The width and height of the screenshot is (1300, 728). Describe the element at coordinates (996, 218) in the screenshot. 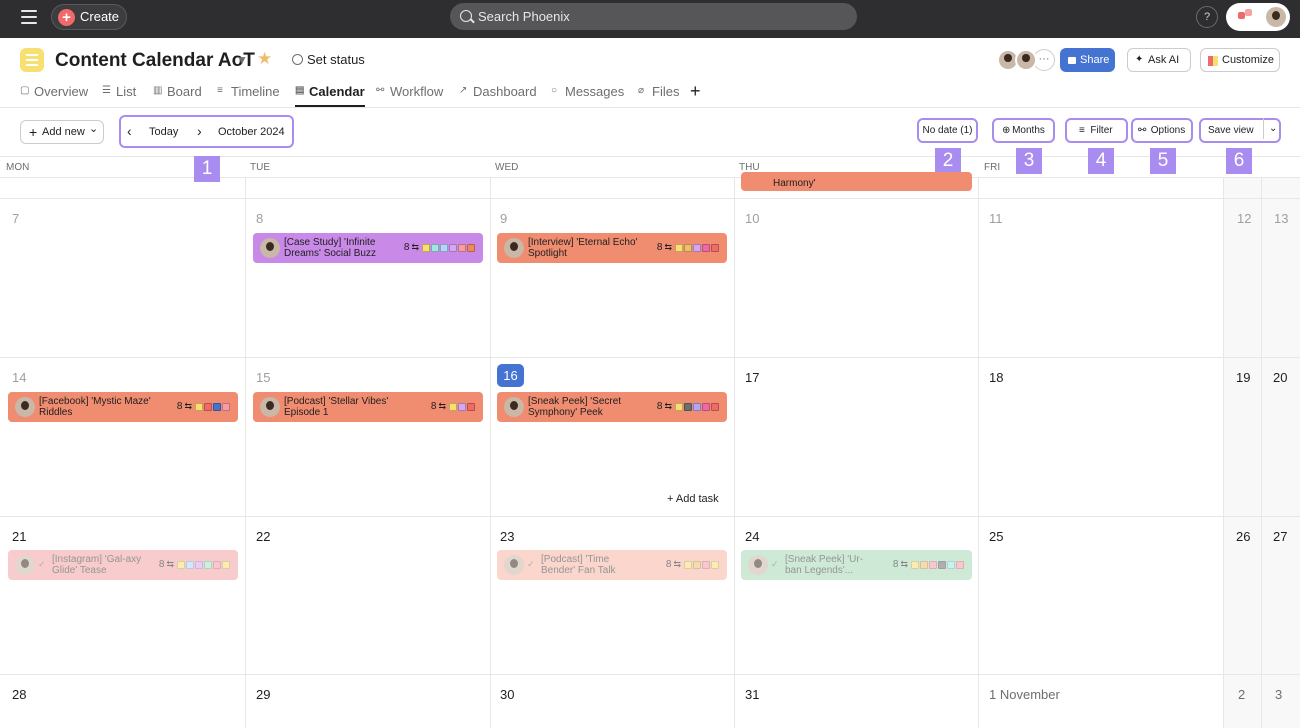

I see `day-number: 11` at that location.